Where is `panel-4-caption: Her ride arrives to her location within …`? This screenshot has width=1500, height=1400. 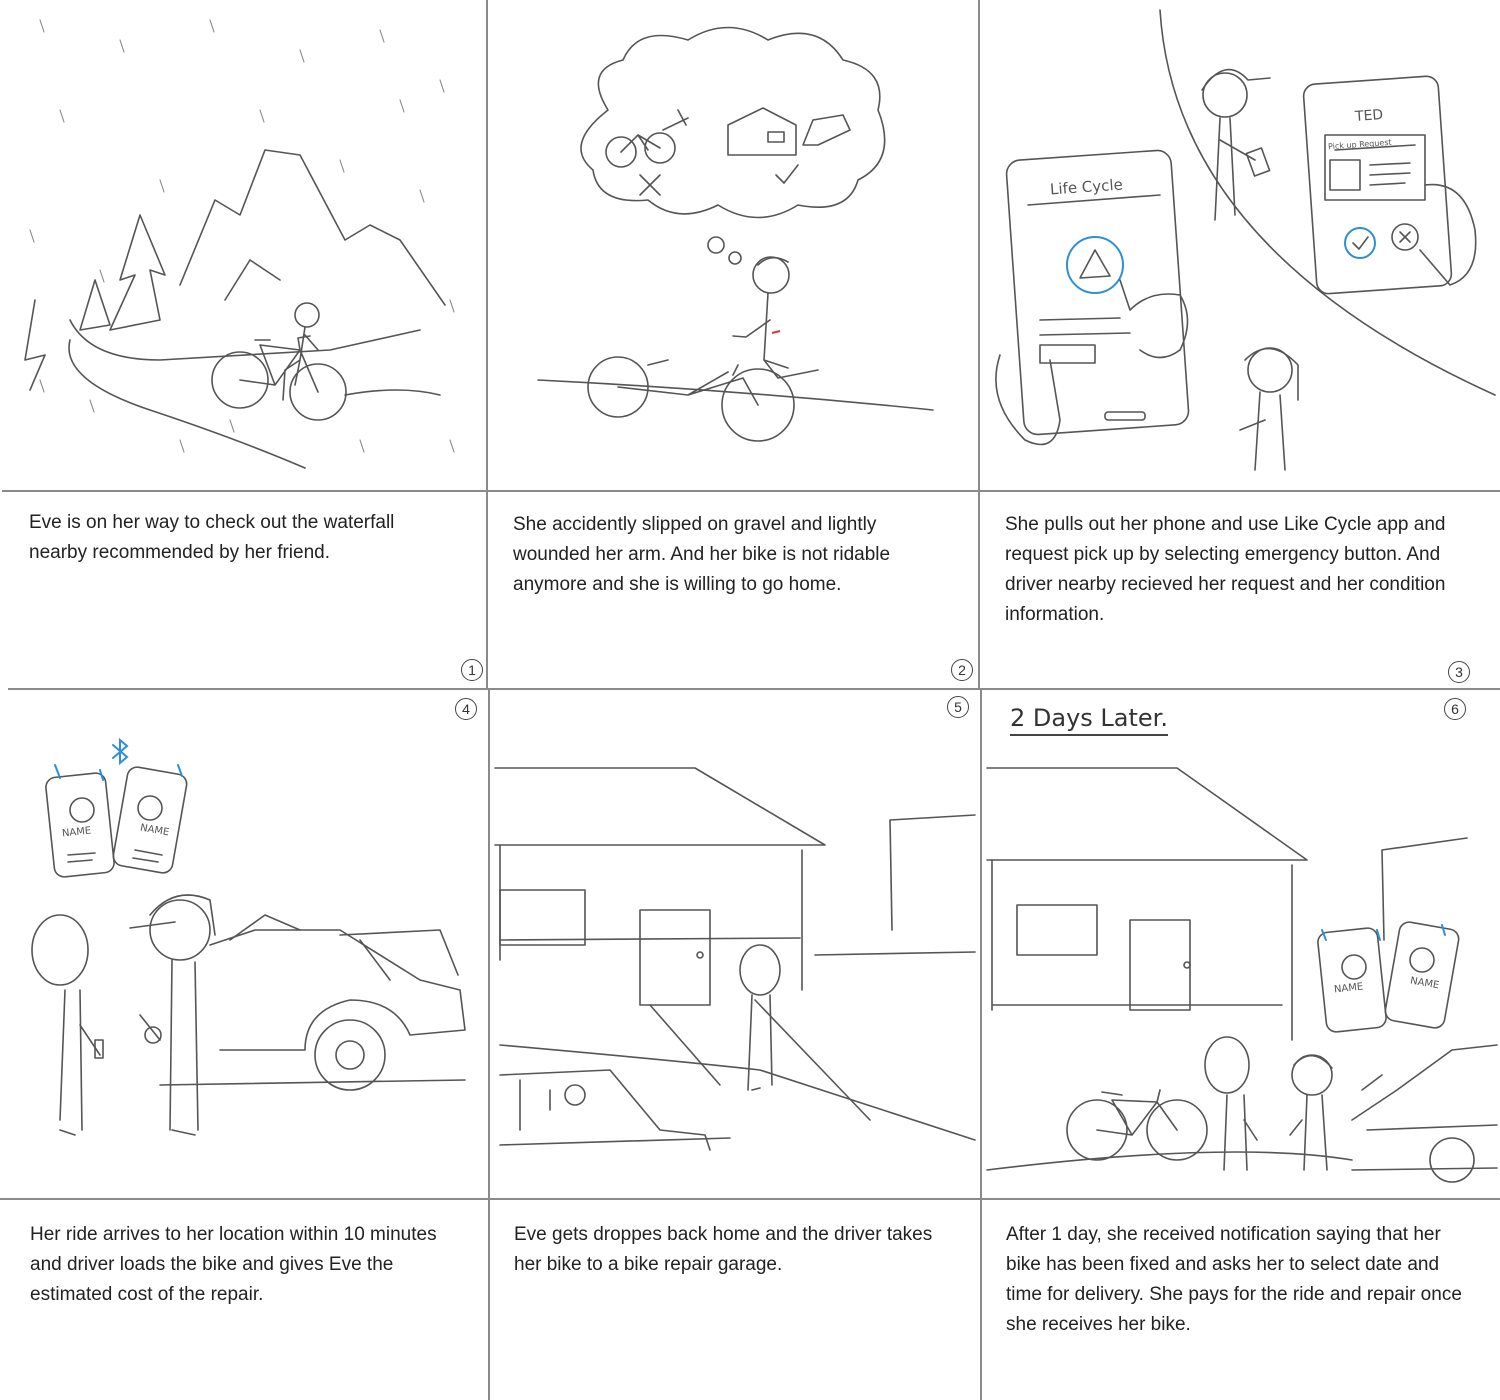 panel-4-caption: Her ride arrives to her location within … is located at coordinates (233, 1264).